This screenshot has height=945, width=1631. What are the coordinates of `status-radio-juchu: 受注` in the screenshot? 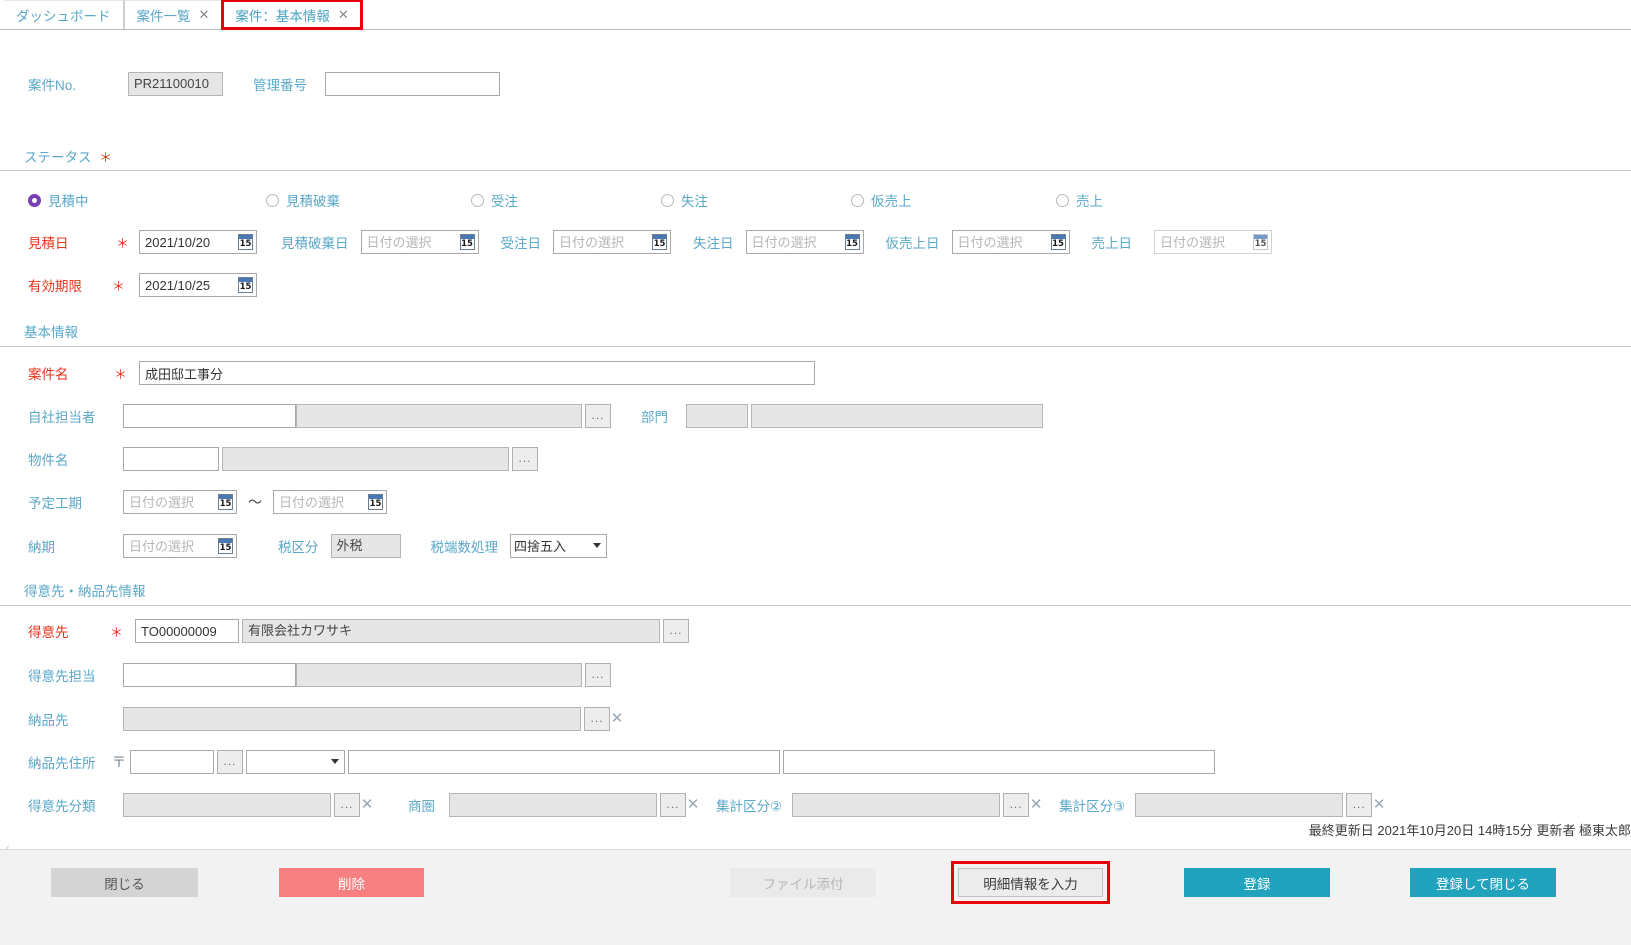 It's located at (566, 200).